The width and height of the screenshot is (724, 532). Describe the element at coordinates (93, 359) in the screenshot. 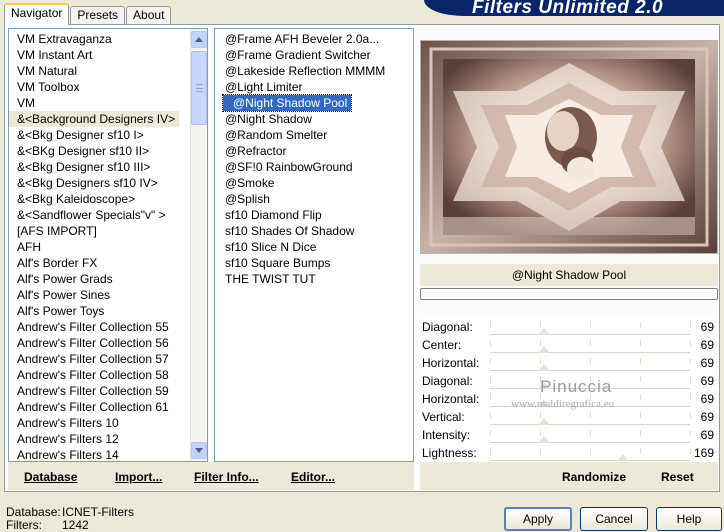

I see `category-label: Andrew's Filter Collection 57` at that location.